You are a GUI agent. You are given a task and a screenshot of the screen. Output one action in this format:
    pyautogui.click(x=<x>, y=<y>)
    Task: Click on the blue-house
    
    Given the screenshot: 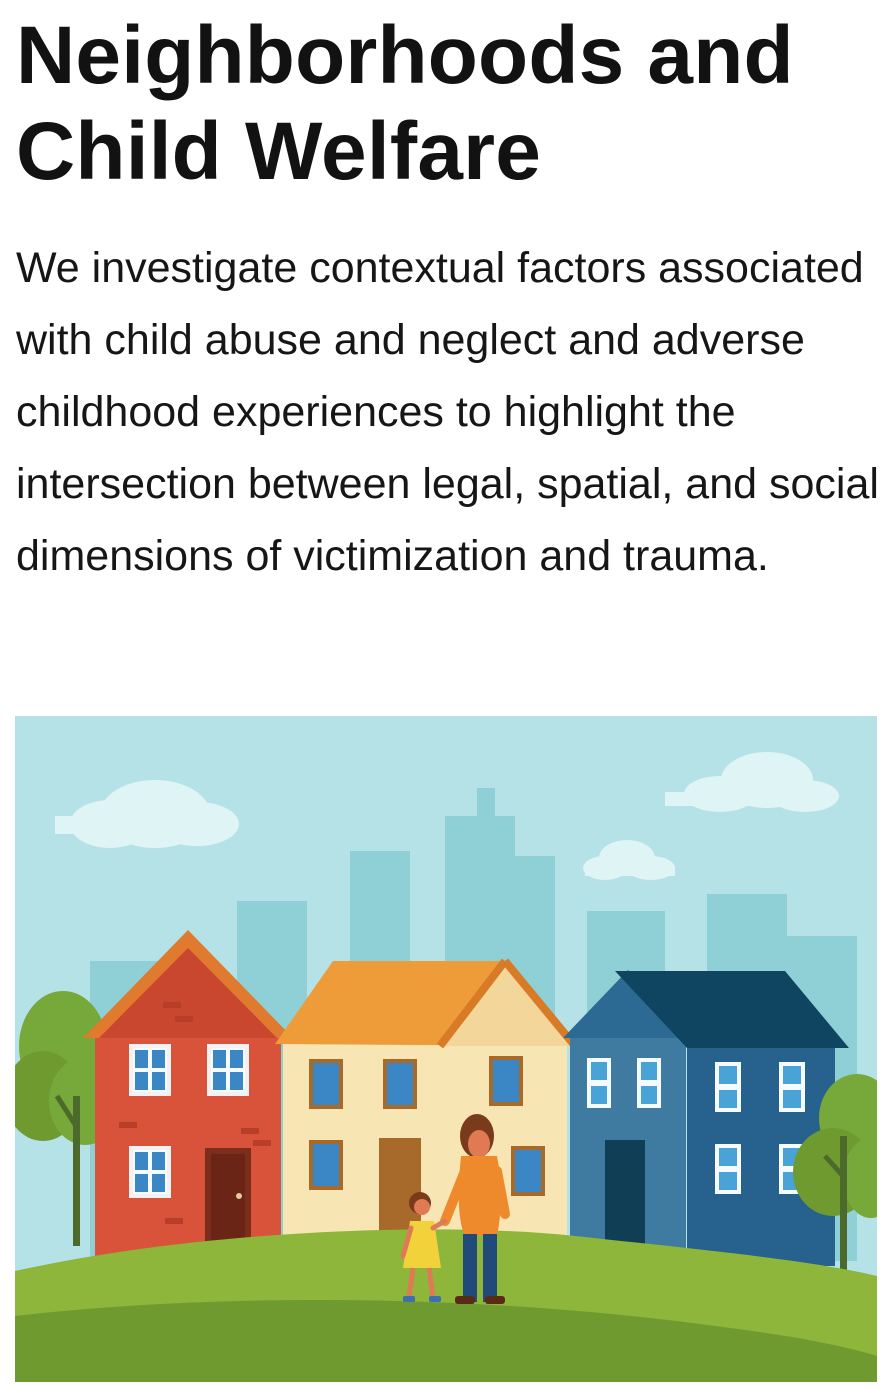 What is the action you would take?
    pyautogui.click(x=706, y=1118)
    